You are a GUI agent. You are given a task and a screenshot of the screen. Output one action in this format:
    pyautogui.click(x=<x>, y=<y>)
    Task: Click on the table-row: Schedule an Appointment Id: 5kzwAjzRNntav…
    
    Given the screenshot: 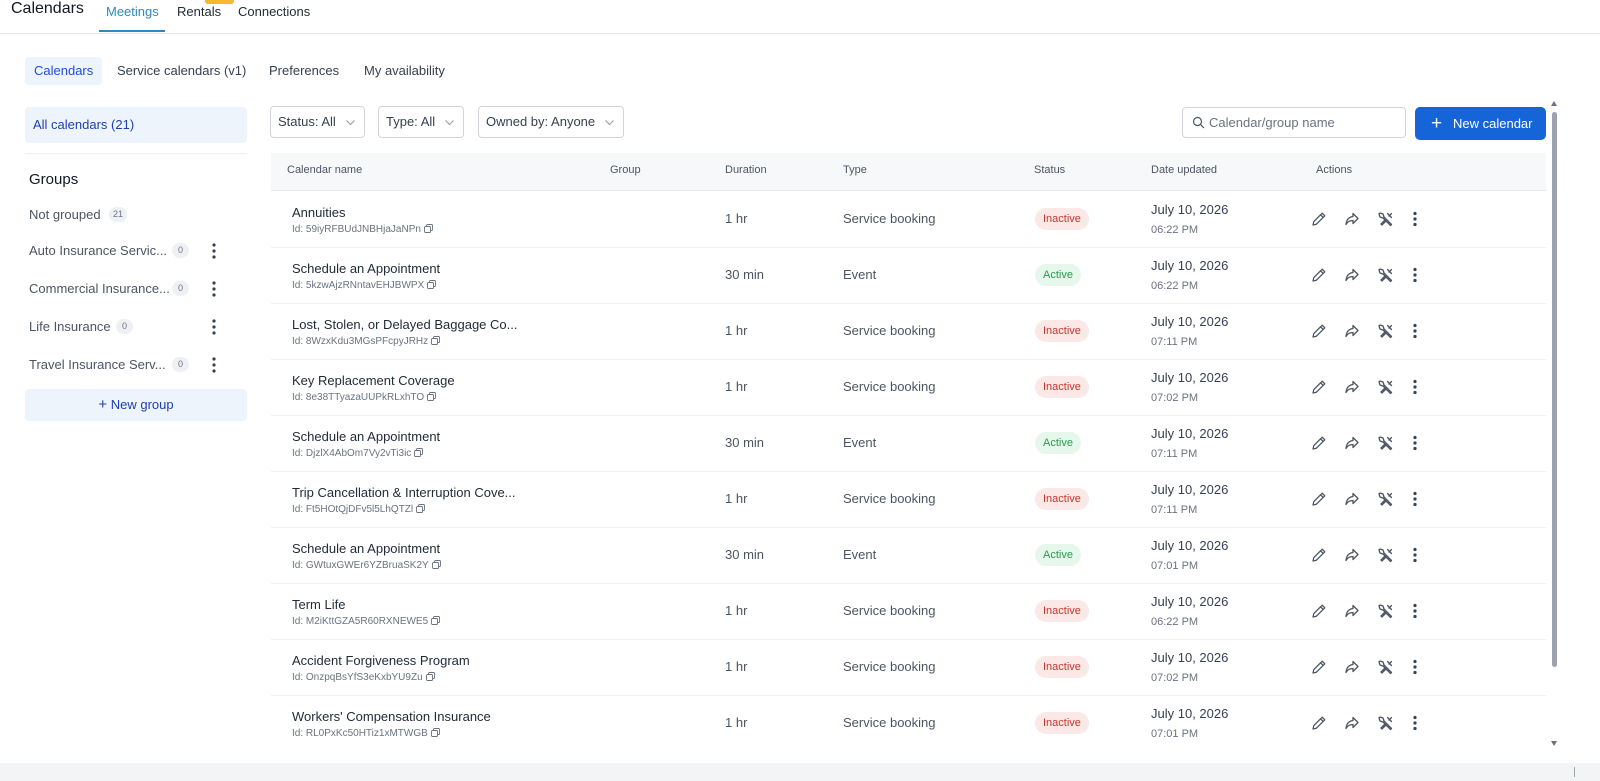 What is the action you would take?
    pyautogui.click(x=908, y=275)
    